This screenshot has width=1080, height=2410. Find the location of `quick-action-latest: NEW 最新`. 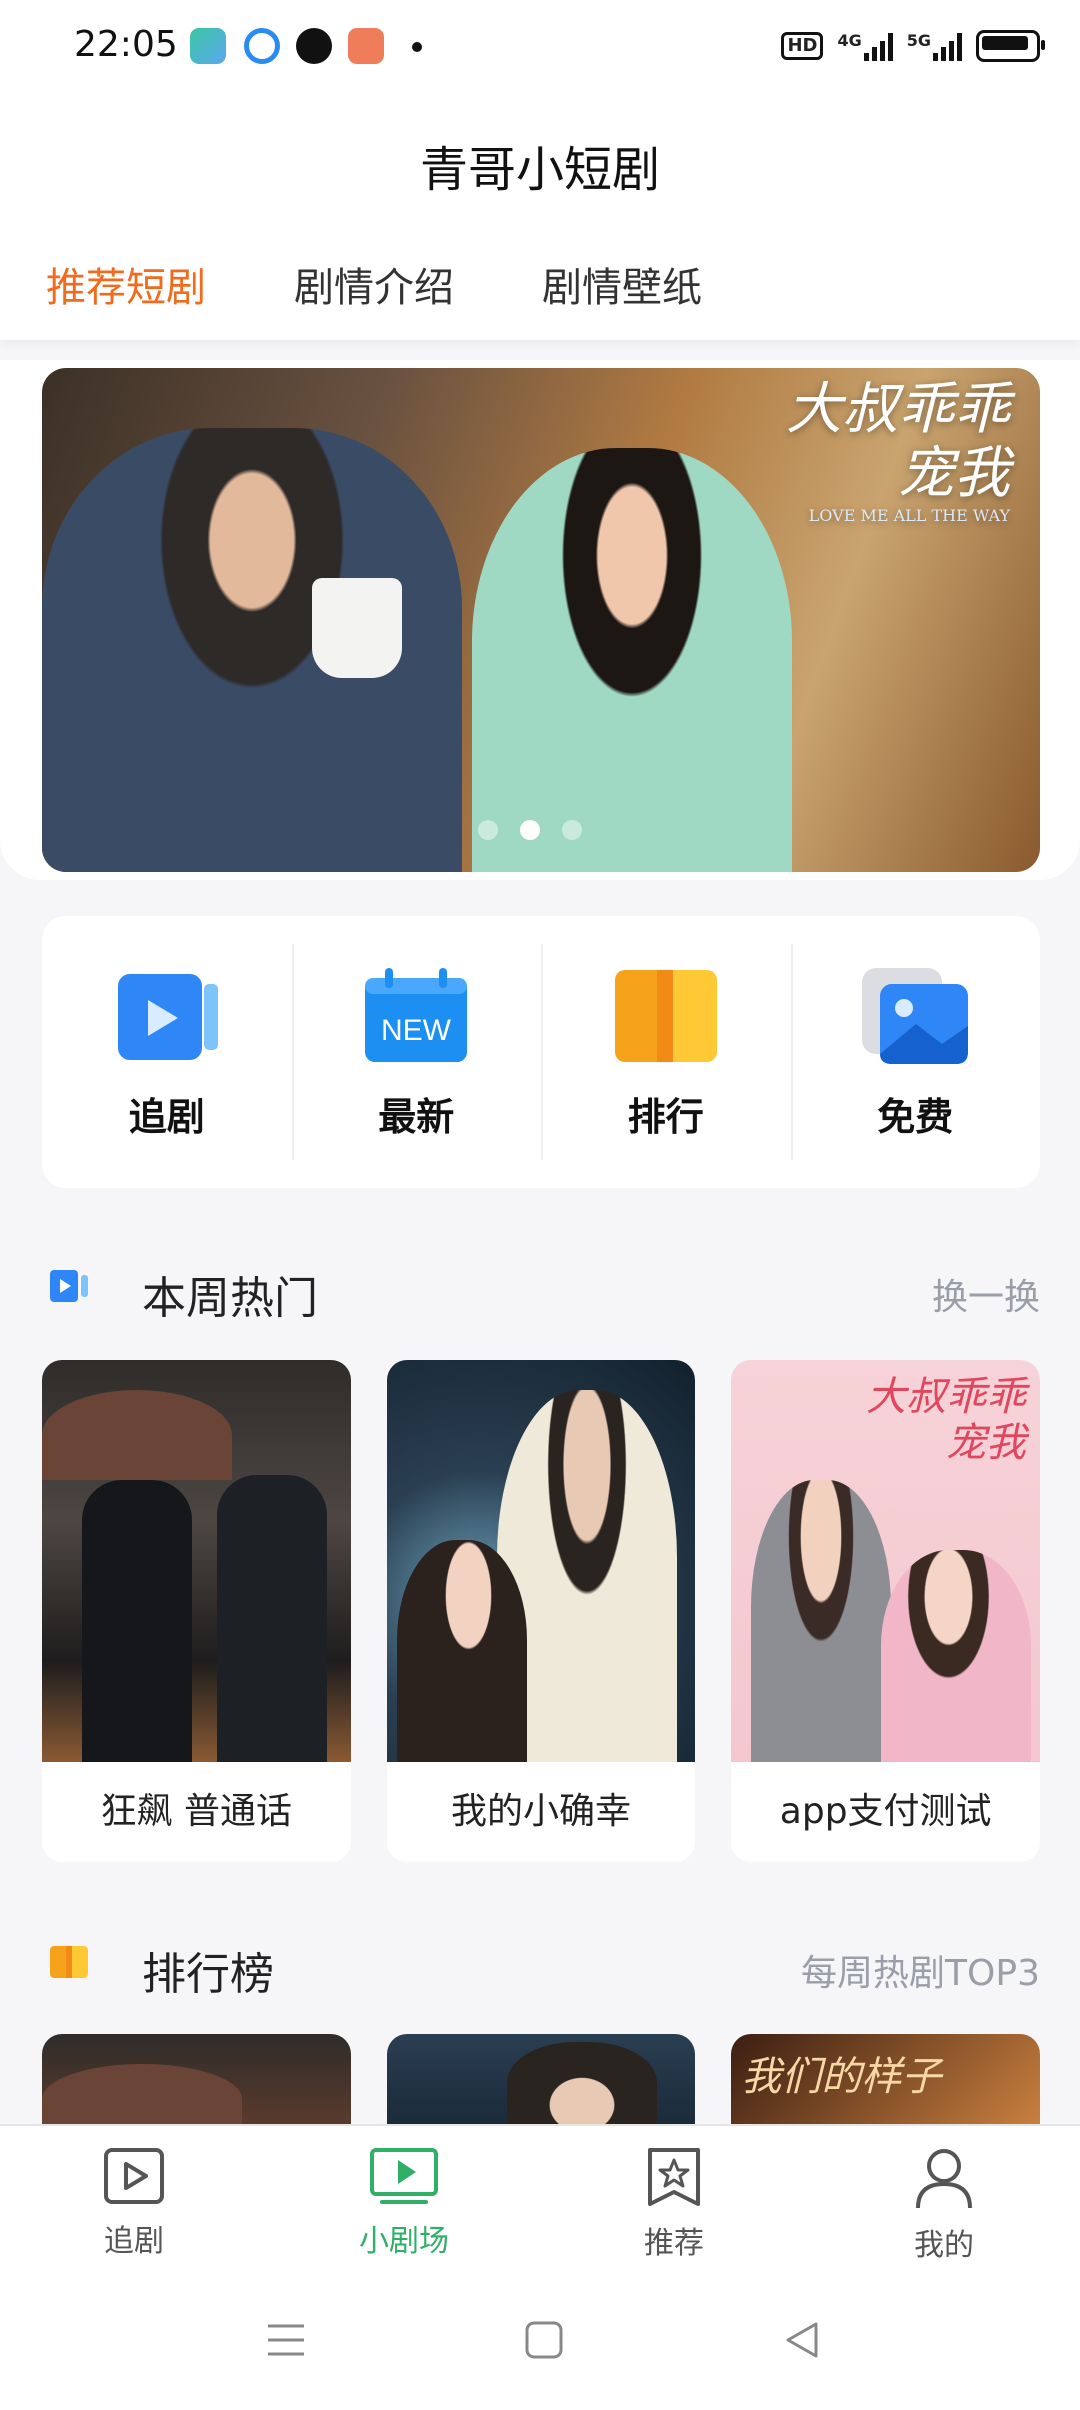

quick-action-latest: NEW 最新 is located at coordinates (416, 1052).